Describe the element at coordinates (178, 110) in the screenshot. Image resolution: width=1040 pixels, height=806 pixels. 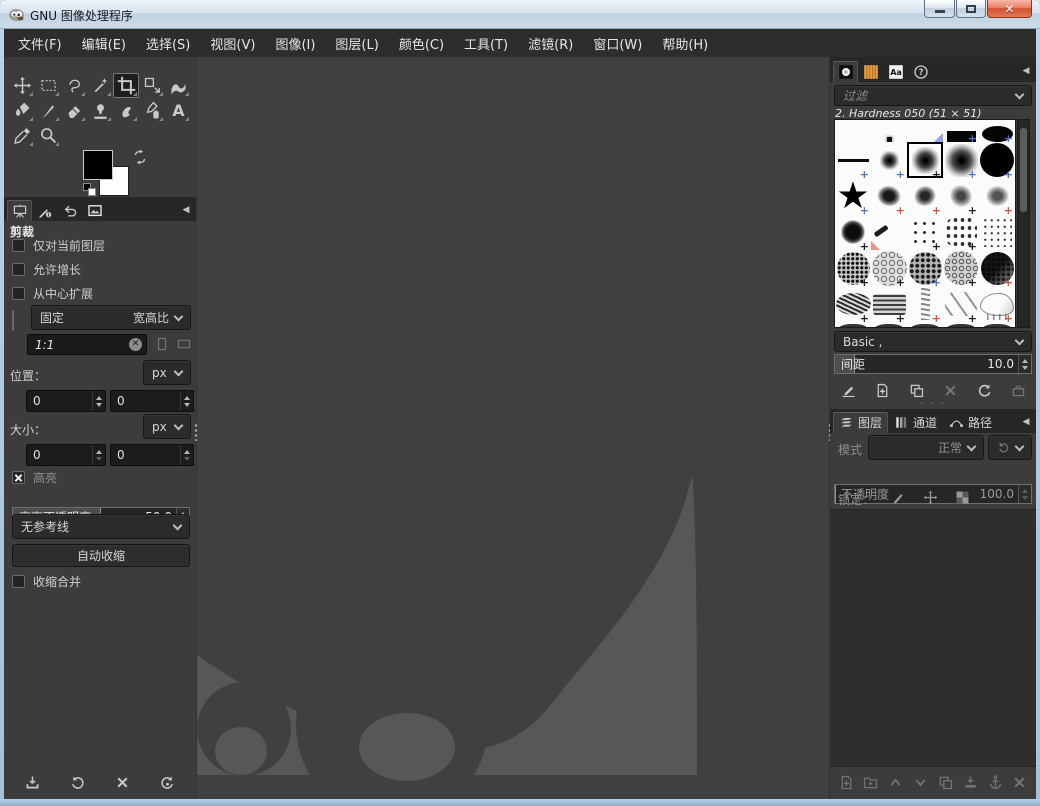
I see `tool-text-button: A` at that location.